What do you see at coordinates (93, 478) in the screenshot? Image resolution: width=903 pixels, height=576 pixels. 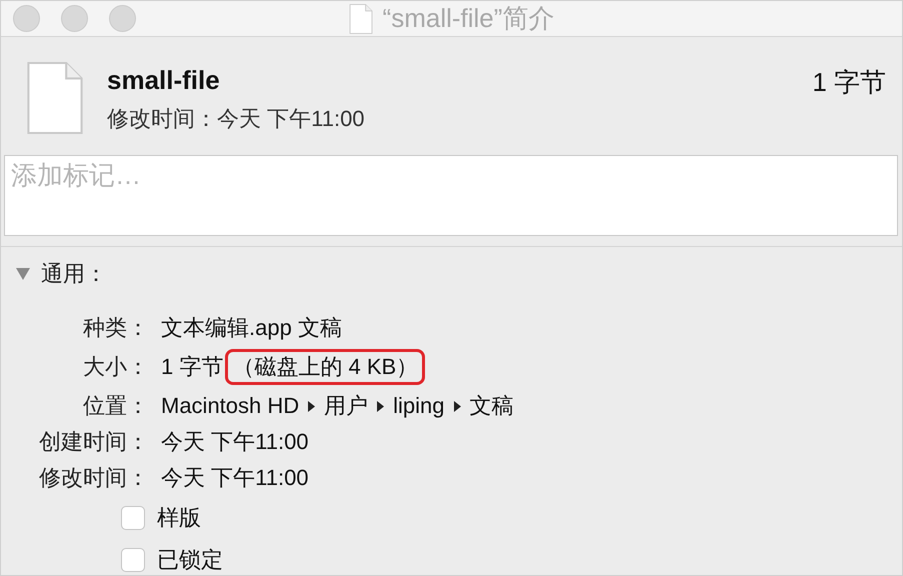 I see `info-label: 修改时间：` at bounding box center [93, 478].